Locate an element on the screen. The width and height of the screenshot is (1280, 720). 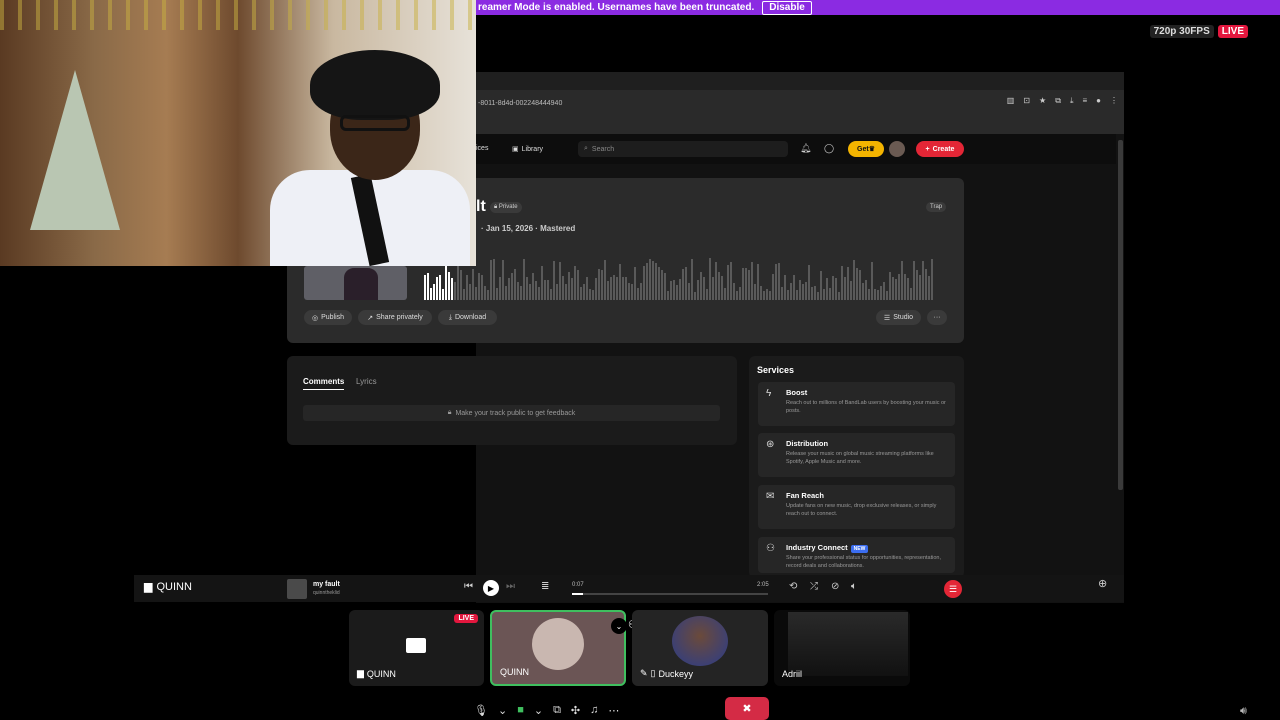
bookmark-star-icon: ★ is located at coordinates (1042, 101).